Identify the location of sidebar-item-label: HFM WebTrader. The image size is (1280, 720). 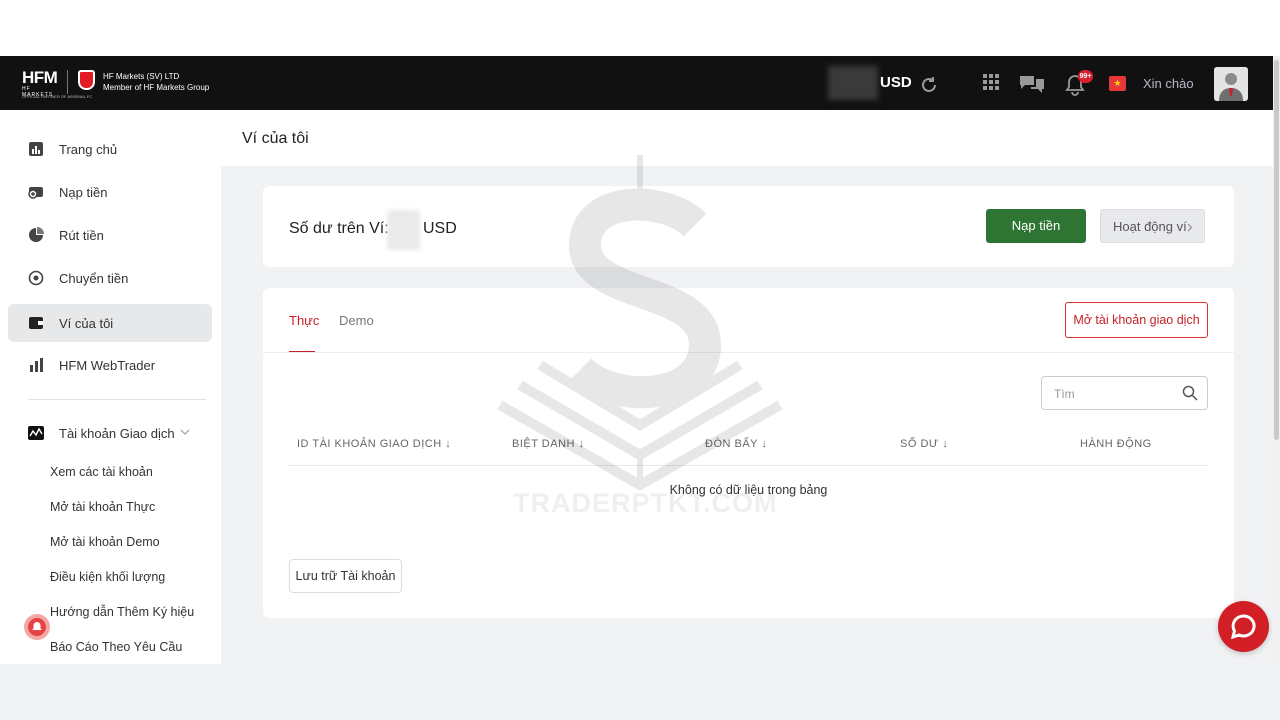
(107, 365).